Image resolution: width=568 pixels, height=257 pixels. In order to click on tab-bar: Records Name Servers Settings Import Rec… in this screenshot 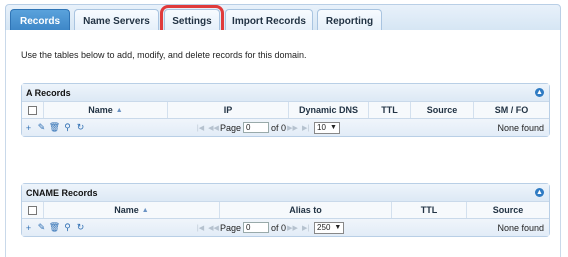, I will do `click(283, 20)`.